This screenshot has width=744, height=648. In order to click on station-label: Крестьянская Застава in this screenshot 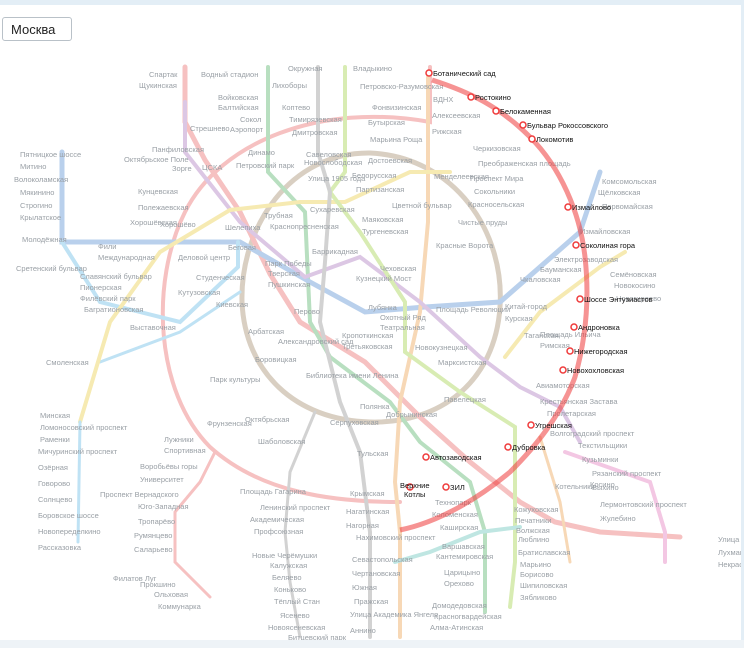, I will do `click(579, 401)`.